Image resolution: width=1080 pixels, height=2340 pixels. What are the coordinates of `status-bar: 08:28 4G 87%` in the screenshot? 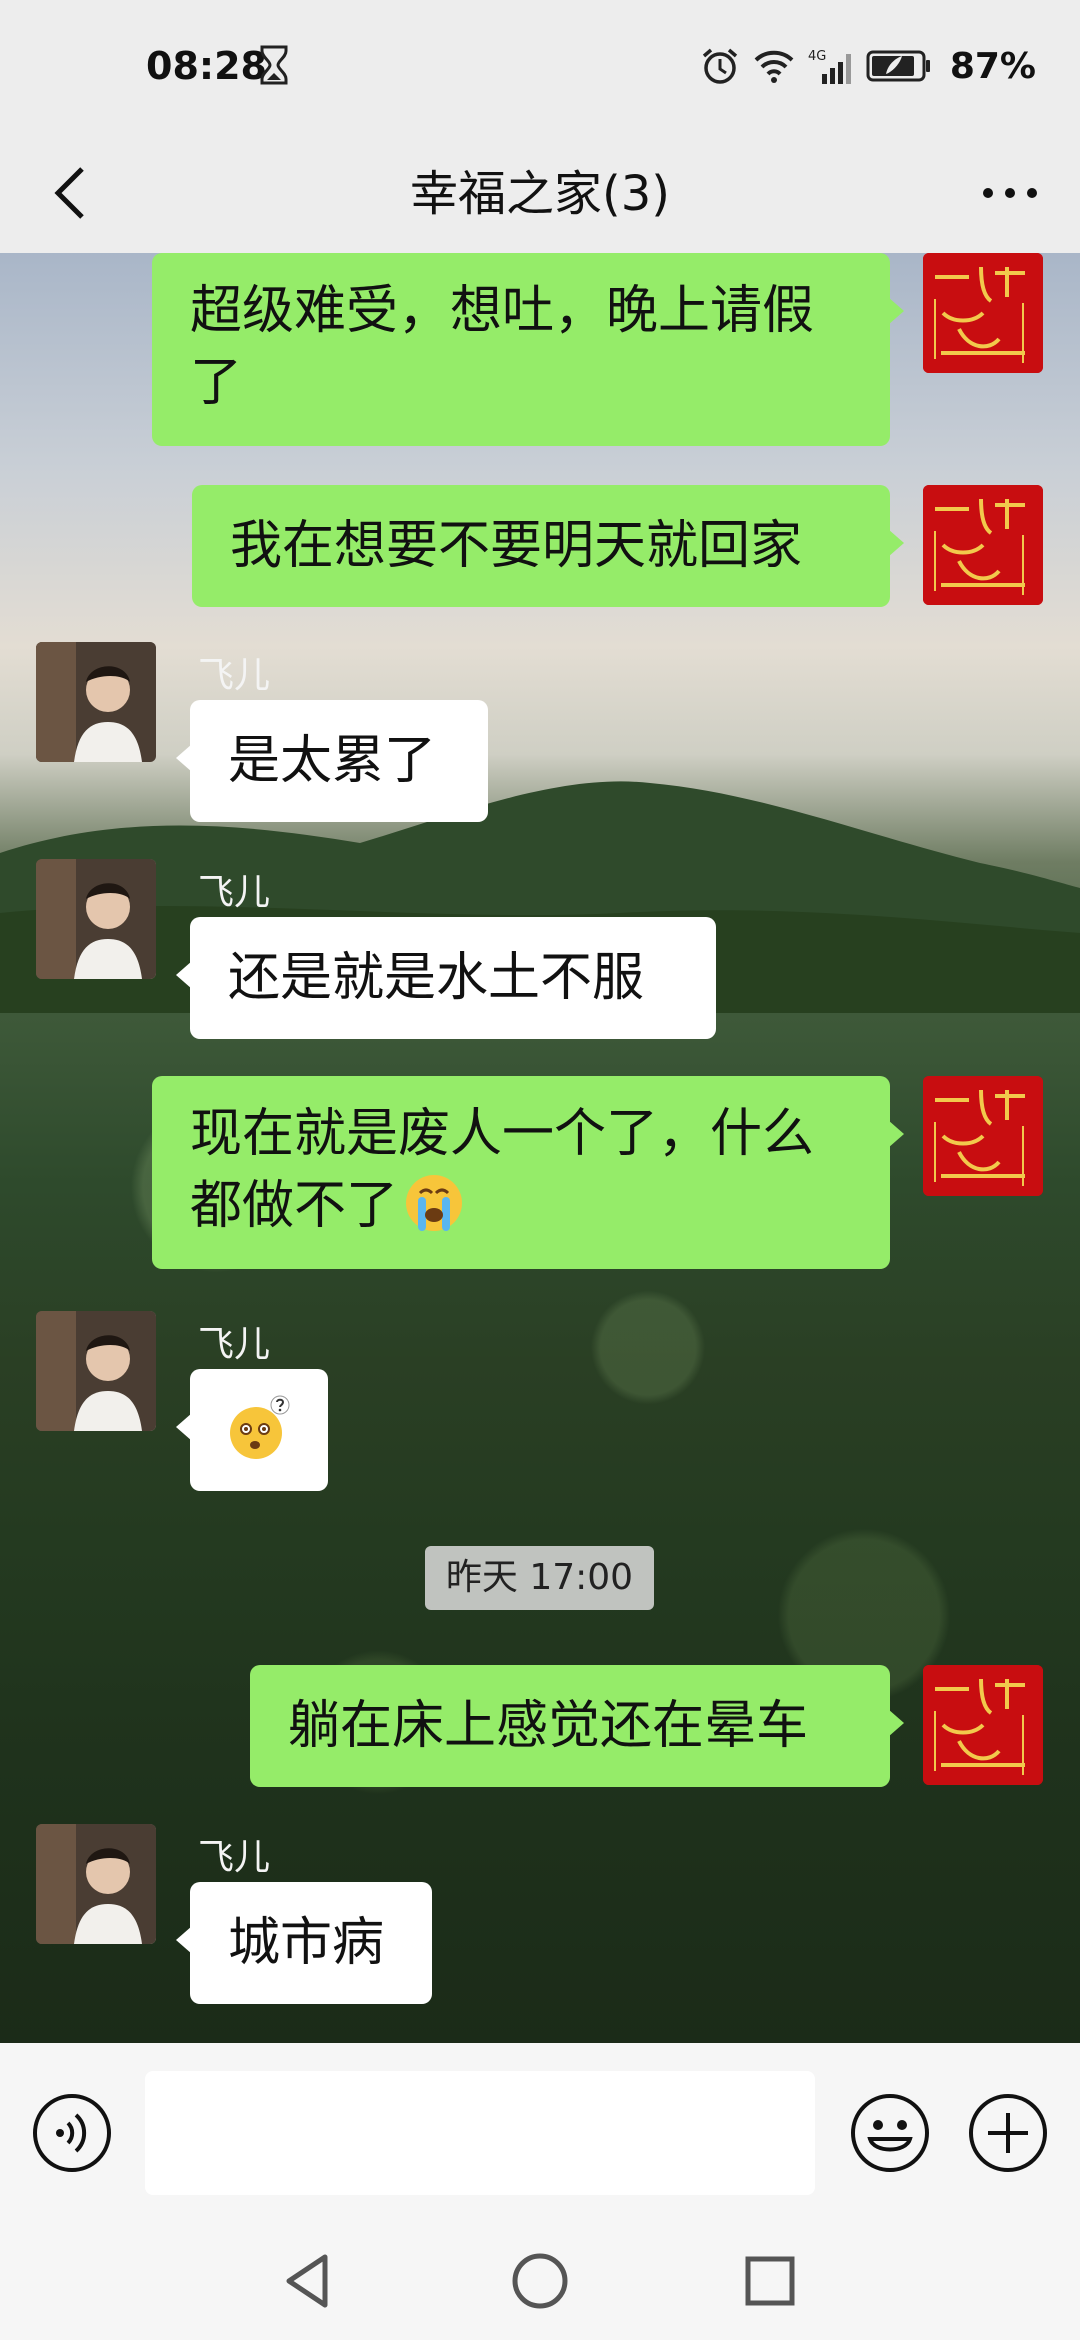 It's located at (540, 67).